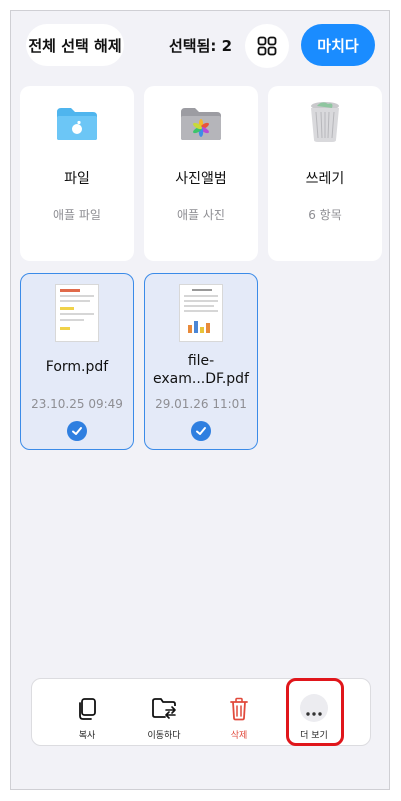  I want to click on delete-button: 삭제, so click(239, 712).